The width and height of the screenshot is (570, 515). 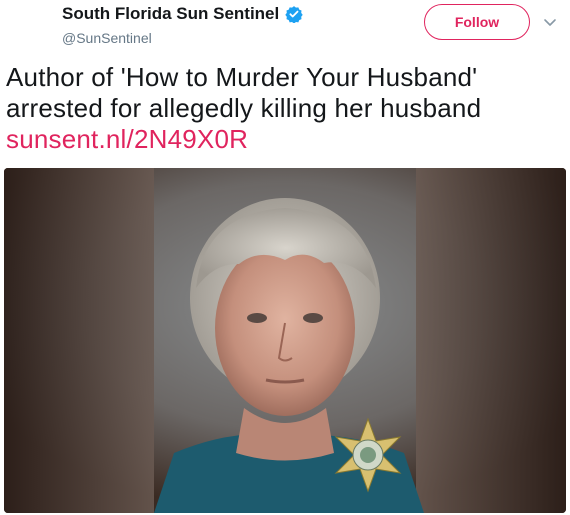 I want to click on display-name: South Florida Sun Sentinel, so click(x=182, y=14).